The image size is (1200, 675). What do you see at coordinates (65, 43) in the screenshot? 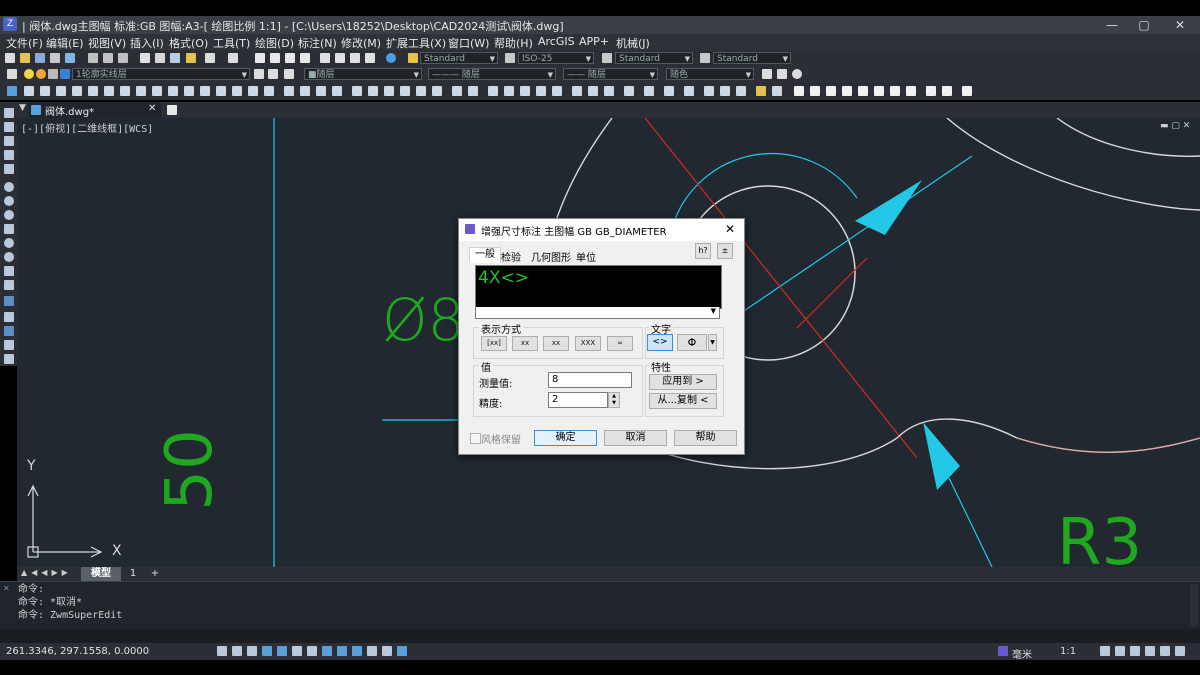
I see `menu-edit: 编辑(E)` at bounding box center [65, 43].